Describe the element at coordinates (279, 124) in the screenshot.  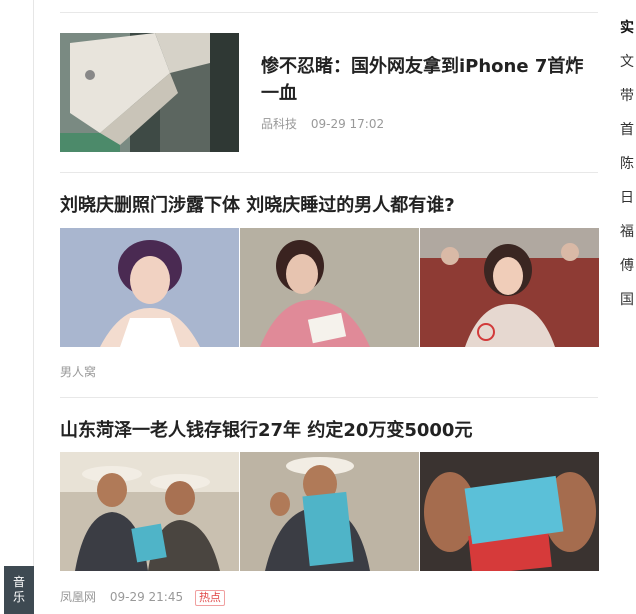
I see `article-source: 品科技` at that location.